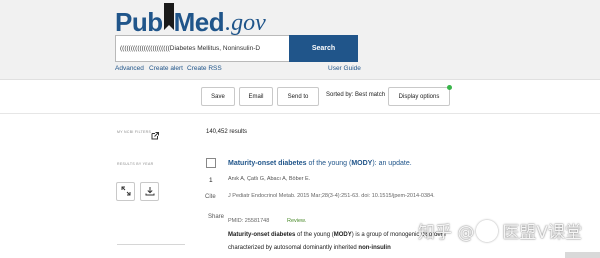  Describe the element at coordinates (210, 197) in the screenshot. I see `cite-button: Cite` at that location.